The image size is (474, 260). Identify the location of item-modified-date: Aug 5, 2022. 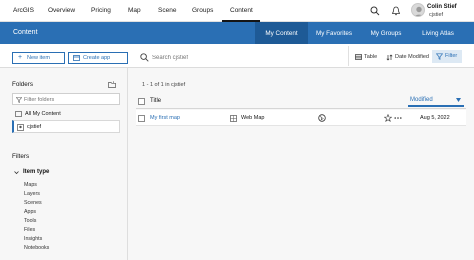
(435, 118).